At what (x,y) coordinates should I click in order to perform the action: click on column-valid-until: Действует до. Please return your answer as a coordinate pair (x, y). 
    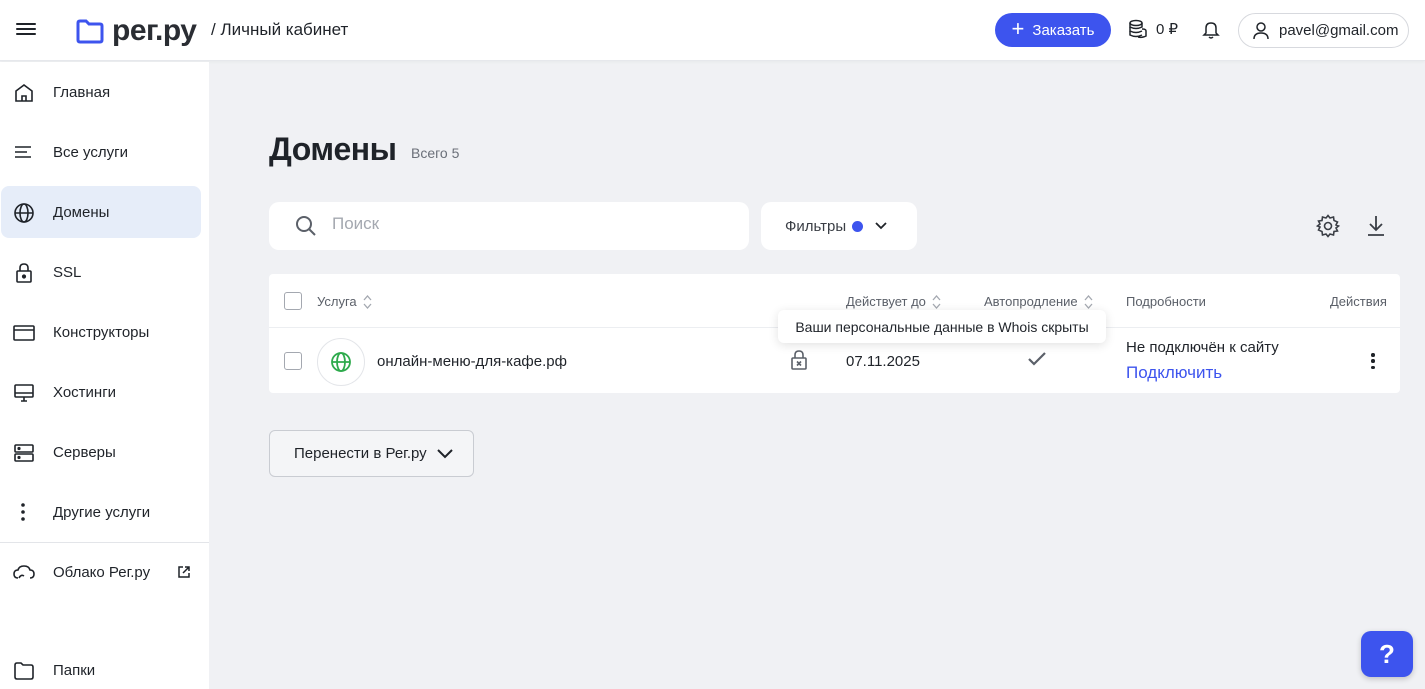
    Looking at the image, I should click on (893, 301).